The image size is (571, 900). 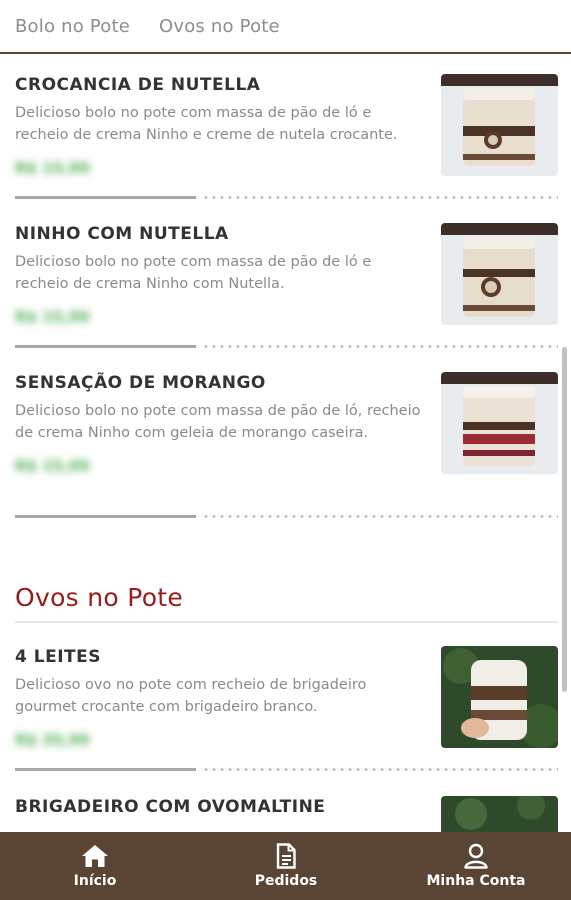 What do you see at coordinates (72, 26) in the screenshot?
I see `tab-bolo-no-pote: Bolo no Pote` at bounding box center [72, 26].